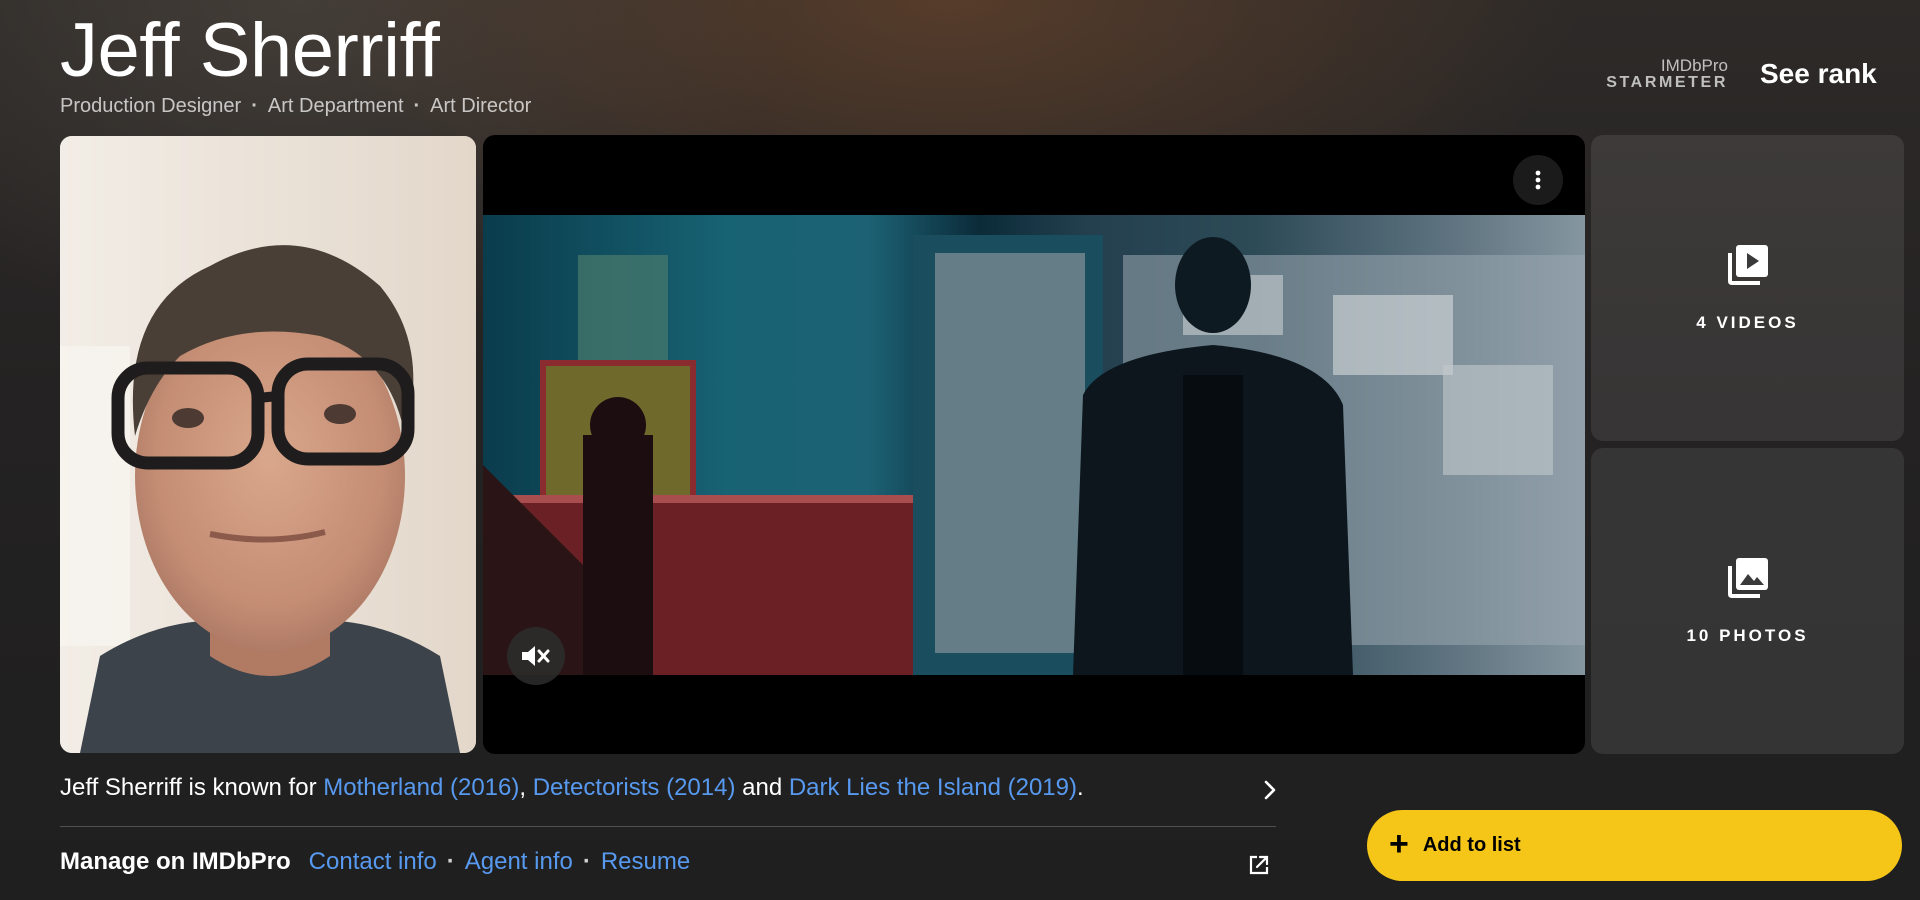  What do you see at coordinates (192, 787) in the screenshot?
I see `known-for-prefix: Jeff Sherriff is known for` at bounding box center [192, 787].